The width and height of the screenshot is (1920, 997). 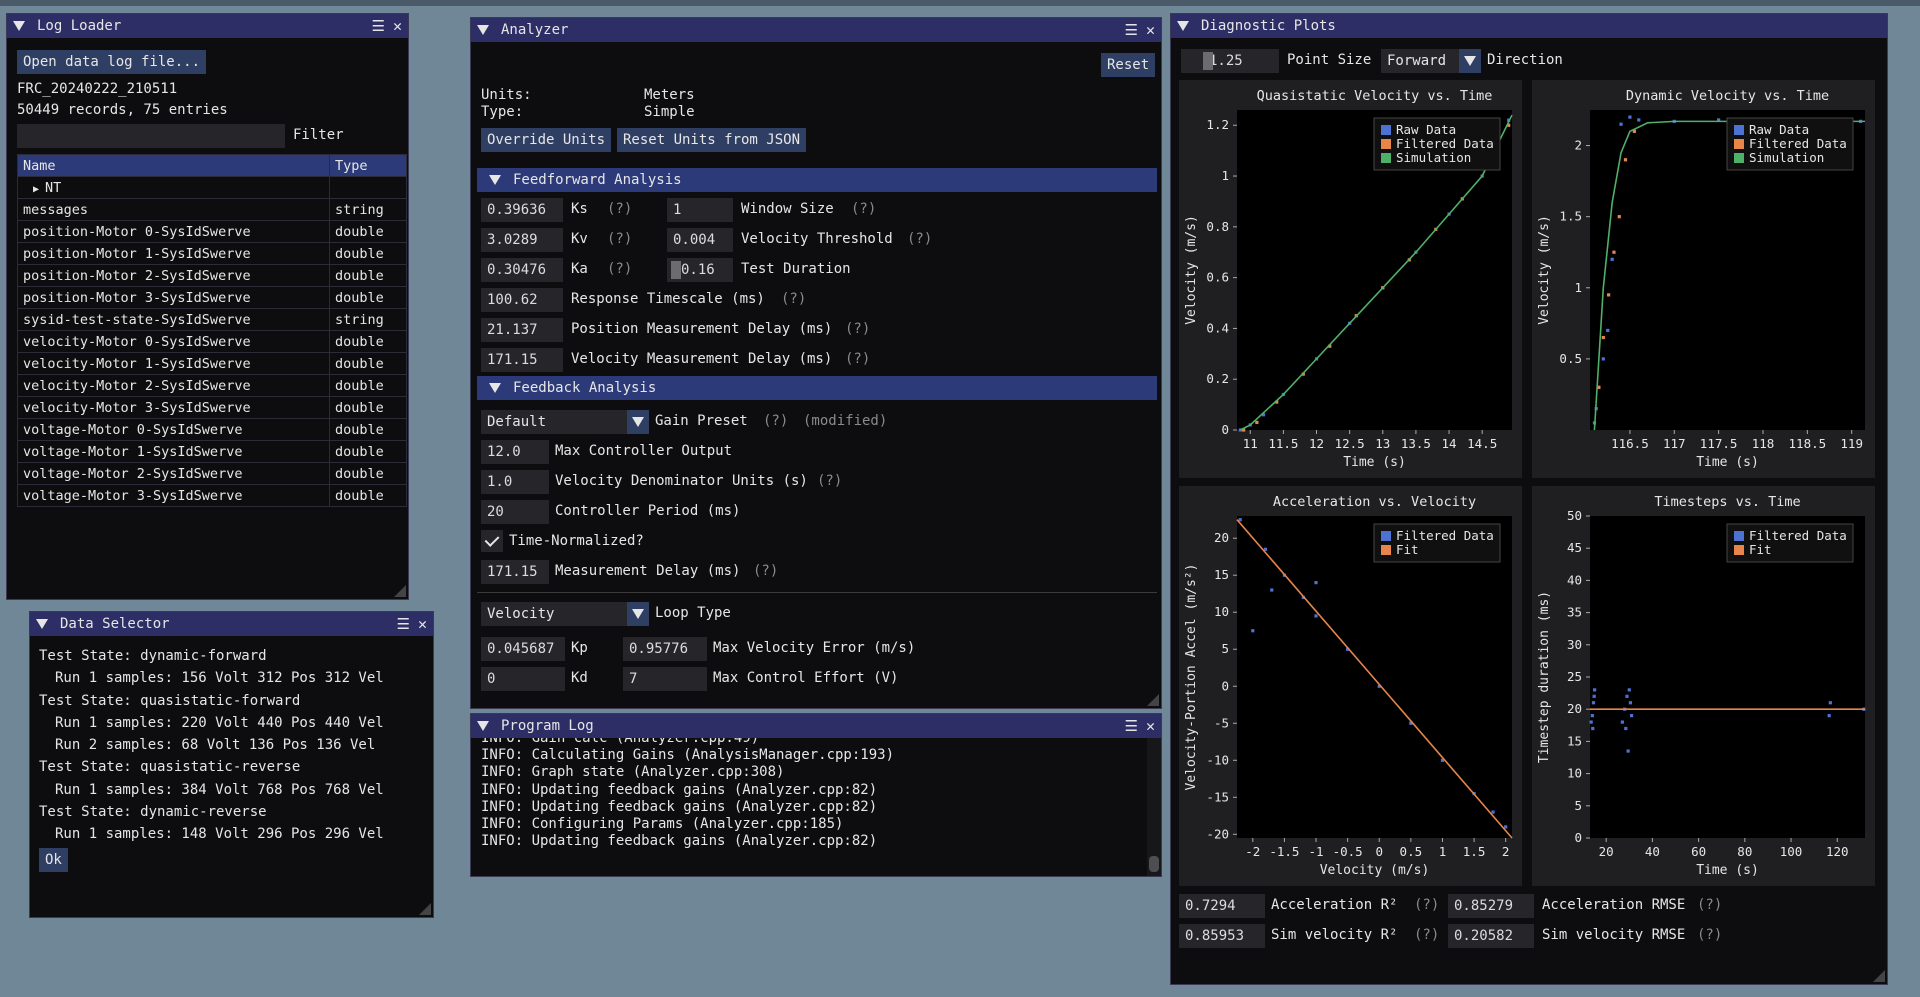 I want to click on run-samples-line: Run 1 samples: 156 Volt 312 Pos 312 Vel, so click(x=211, y=681).